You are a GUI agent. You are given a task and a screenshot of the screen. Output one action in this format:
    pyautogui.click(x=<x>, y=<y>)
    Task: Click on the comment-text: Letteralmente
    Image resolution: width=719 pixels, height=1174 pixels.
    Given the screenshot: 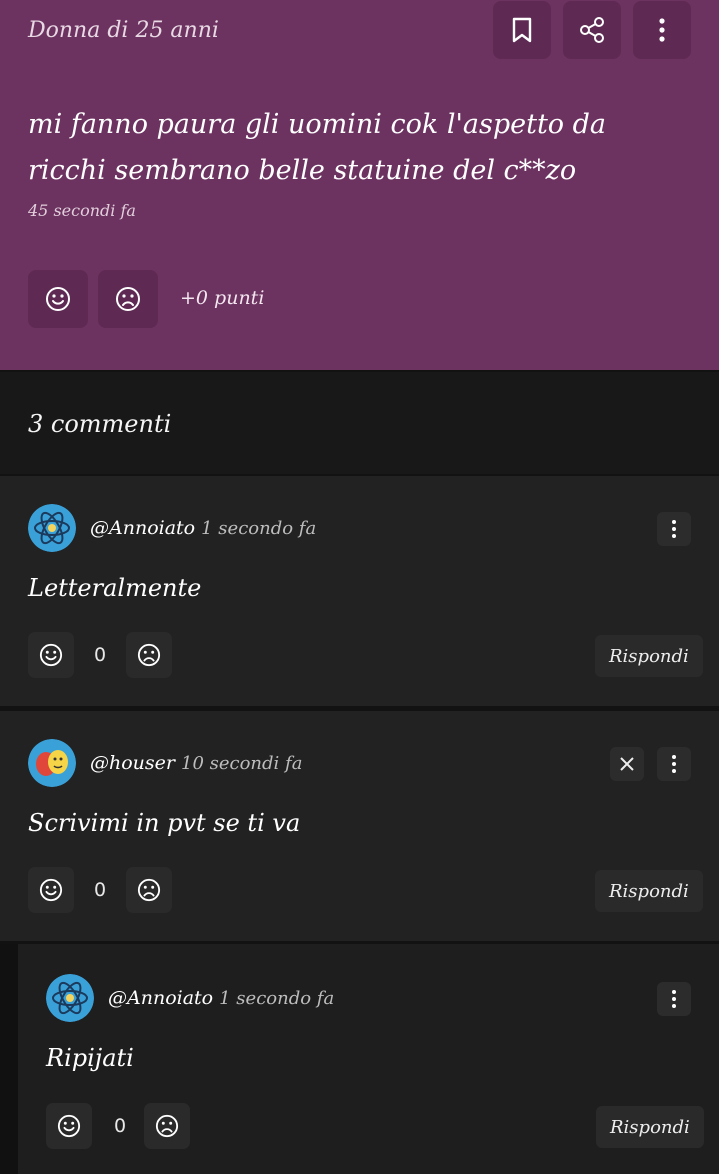 What is the action you would take?
    pyautogui.click(x=115, y=588)
    